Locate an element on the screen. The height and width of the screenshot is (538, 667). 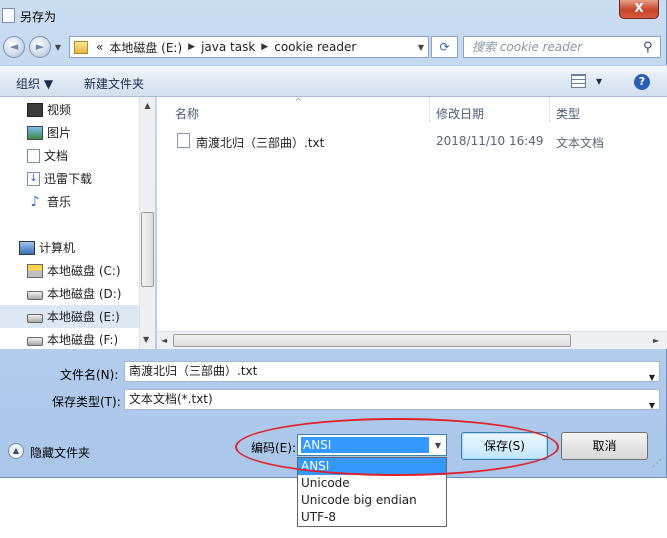
sidebar-item-drive-d: 本地磁盘 (D:) is located at coordinates (70, 293).